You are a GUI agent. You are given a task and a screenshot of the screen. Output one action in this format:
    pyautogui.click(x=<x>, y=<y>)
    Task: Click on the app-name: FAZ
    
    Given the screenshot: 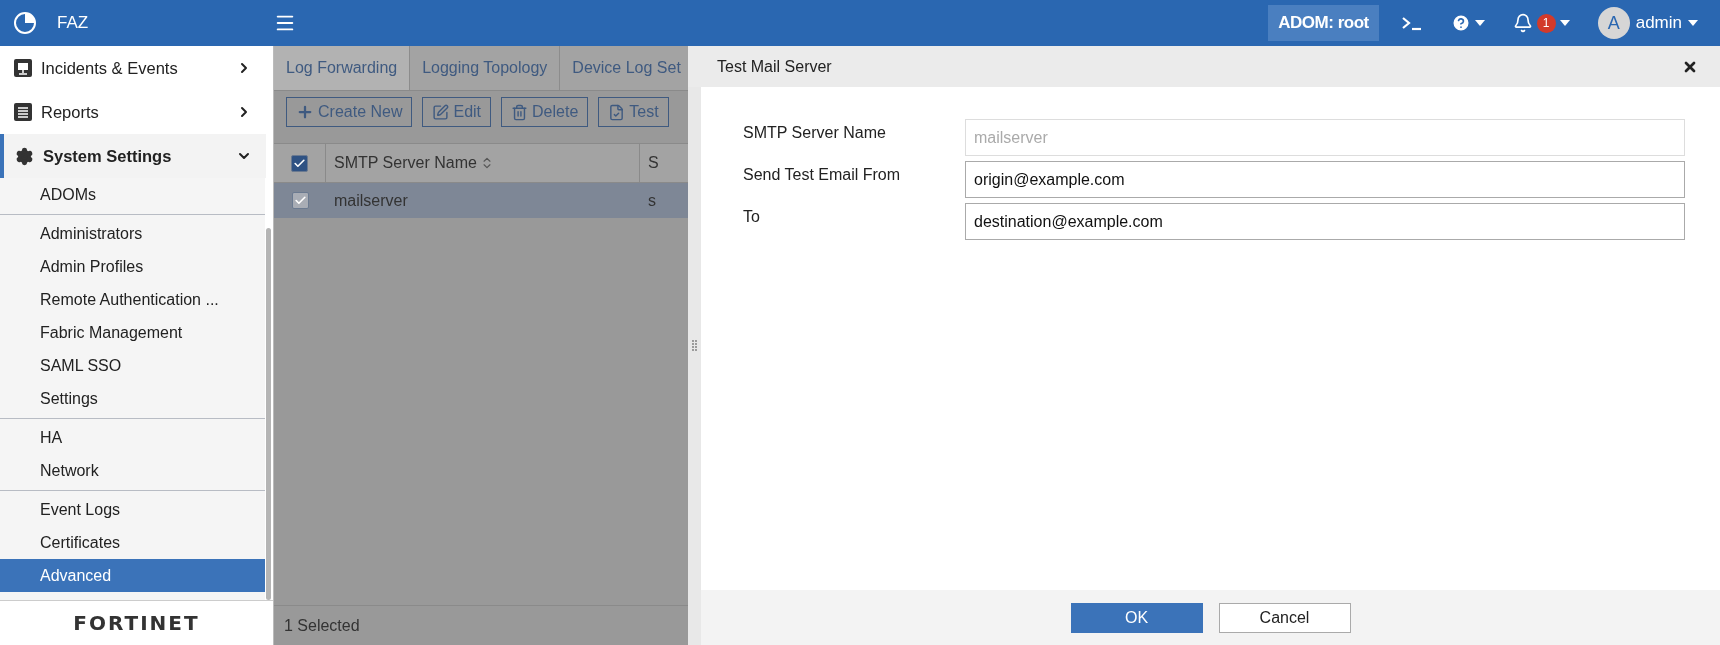 What is the action you would take?
    pyautogui.click(x=73, y=23)
    